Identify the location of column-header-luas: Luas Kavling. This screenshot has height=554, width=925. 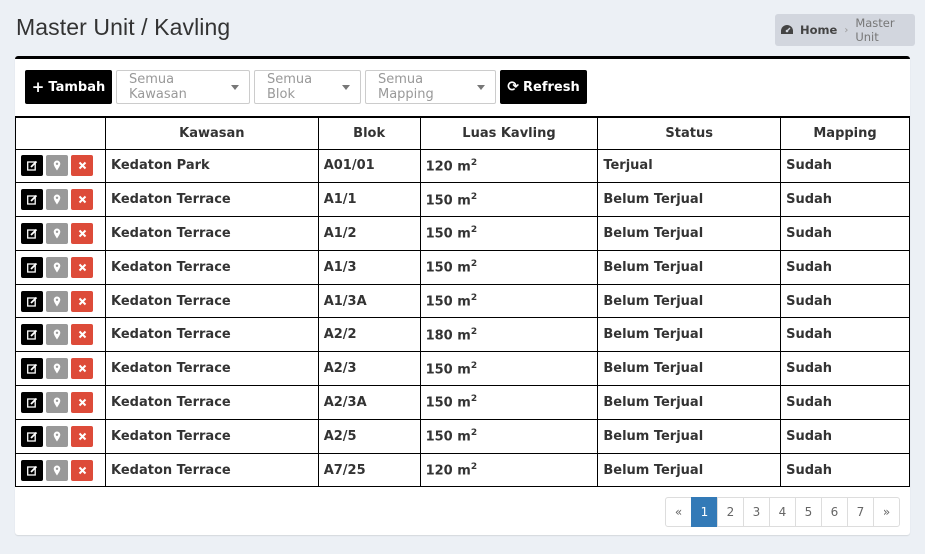
(509, 133).